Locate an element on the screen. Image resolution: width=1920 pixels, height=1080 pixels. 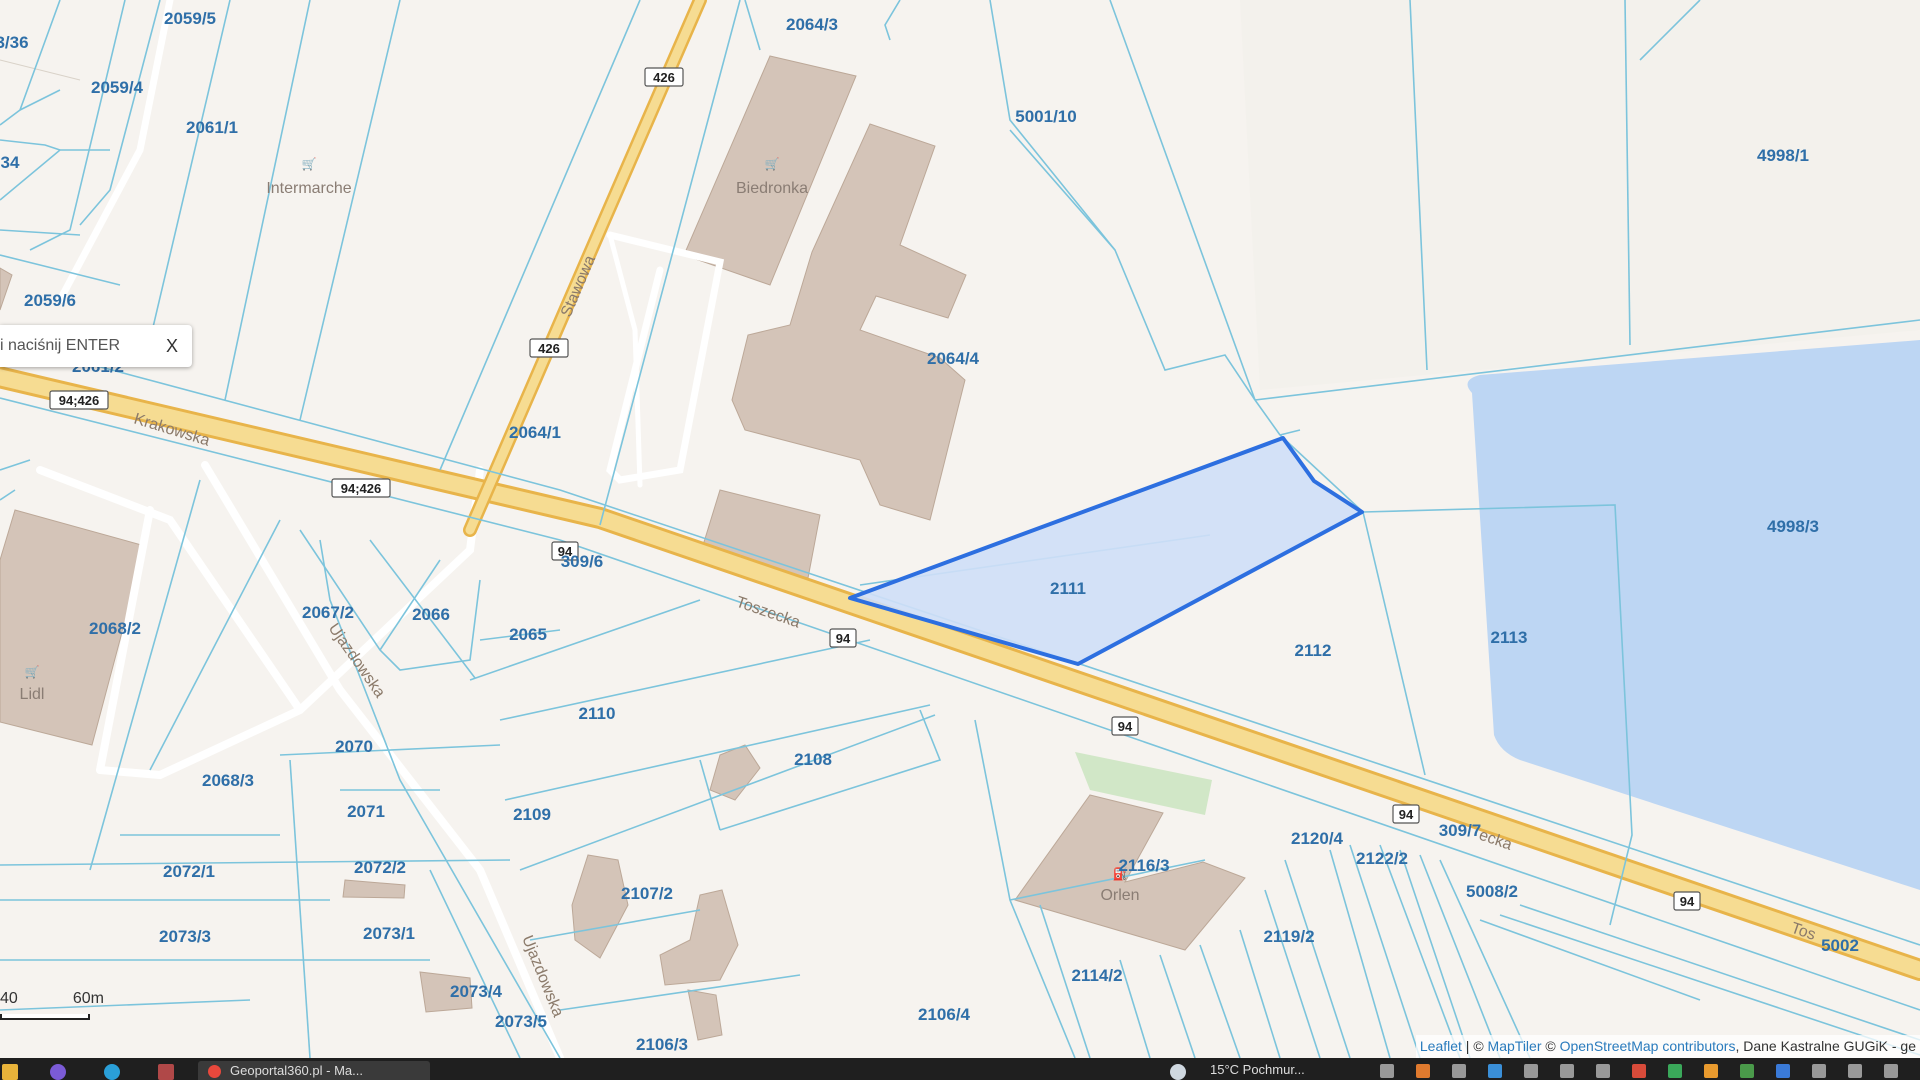
parcel-label: 2068/3 is located at coordinates (228, 780).